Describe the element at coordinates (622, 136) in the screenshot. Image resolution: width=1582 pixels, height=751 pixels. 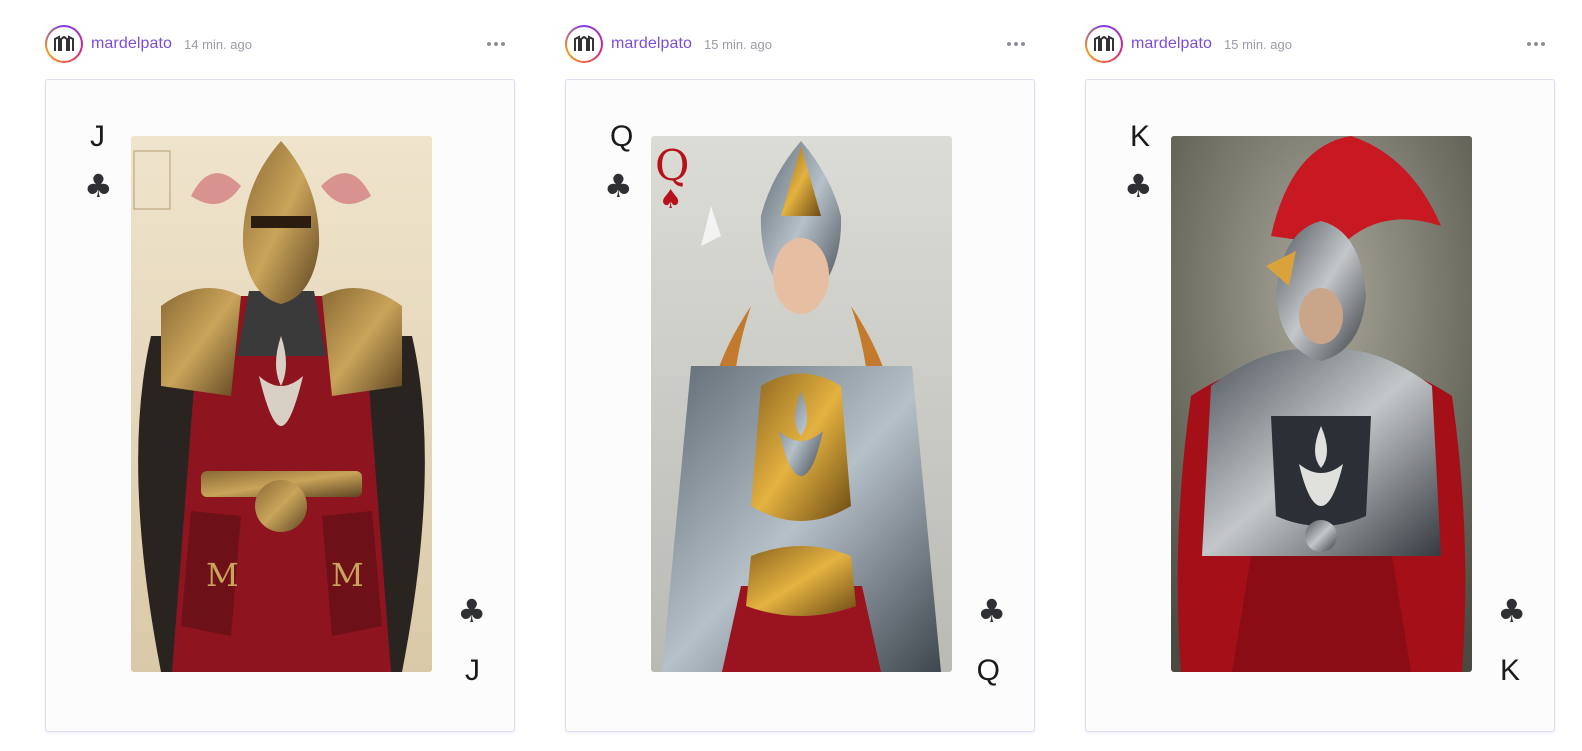
I see `card-rank-top: Q` at that location.